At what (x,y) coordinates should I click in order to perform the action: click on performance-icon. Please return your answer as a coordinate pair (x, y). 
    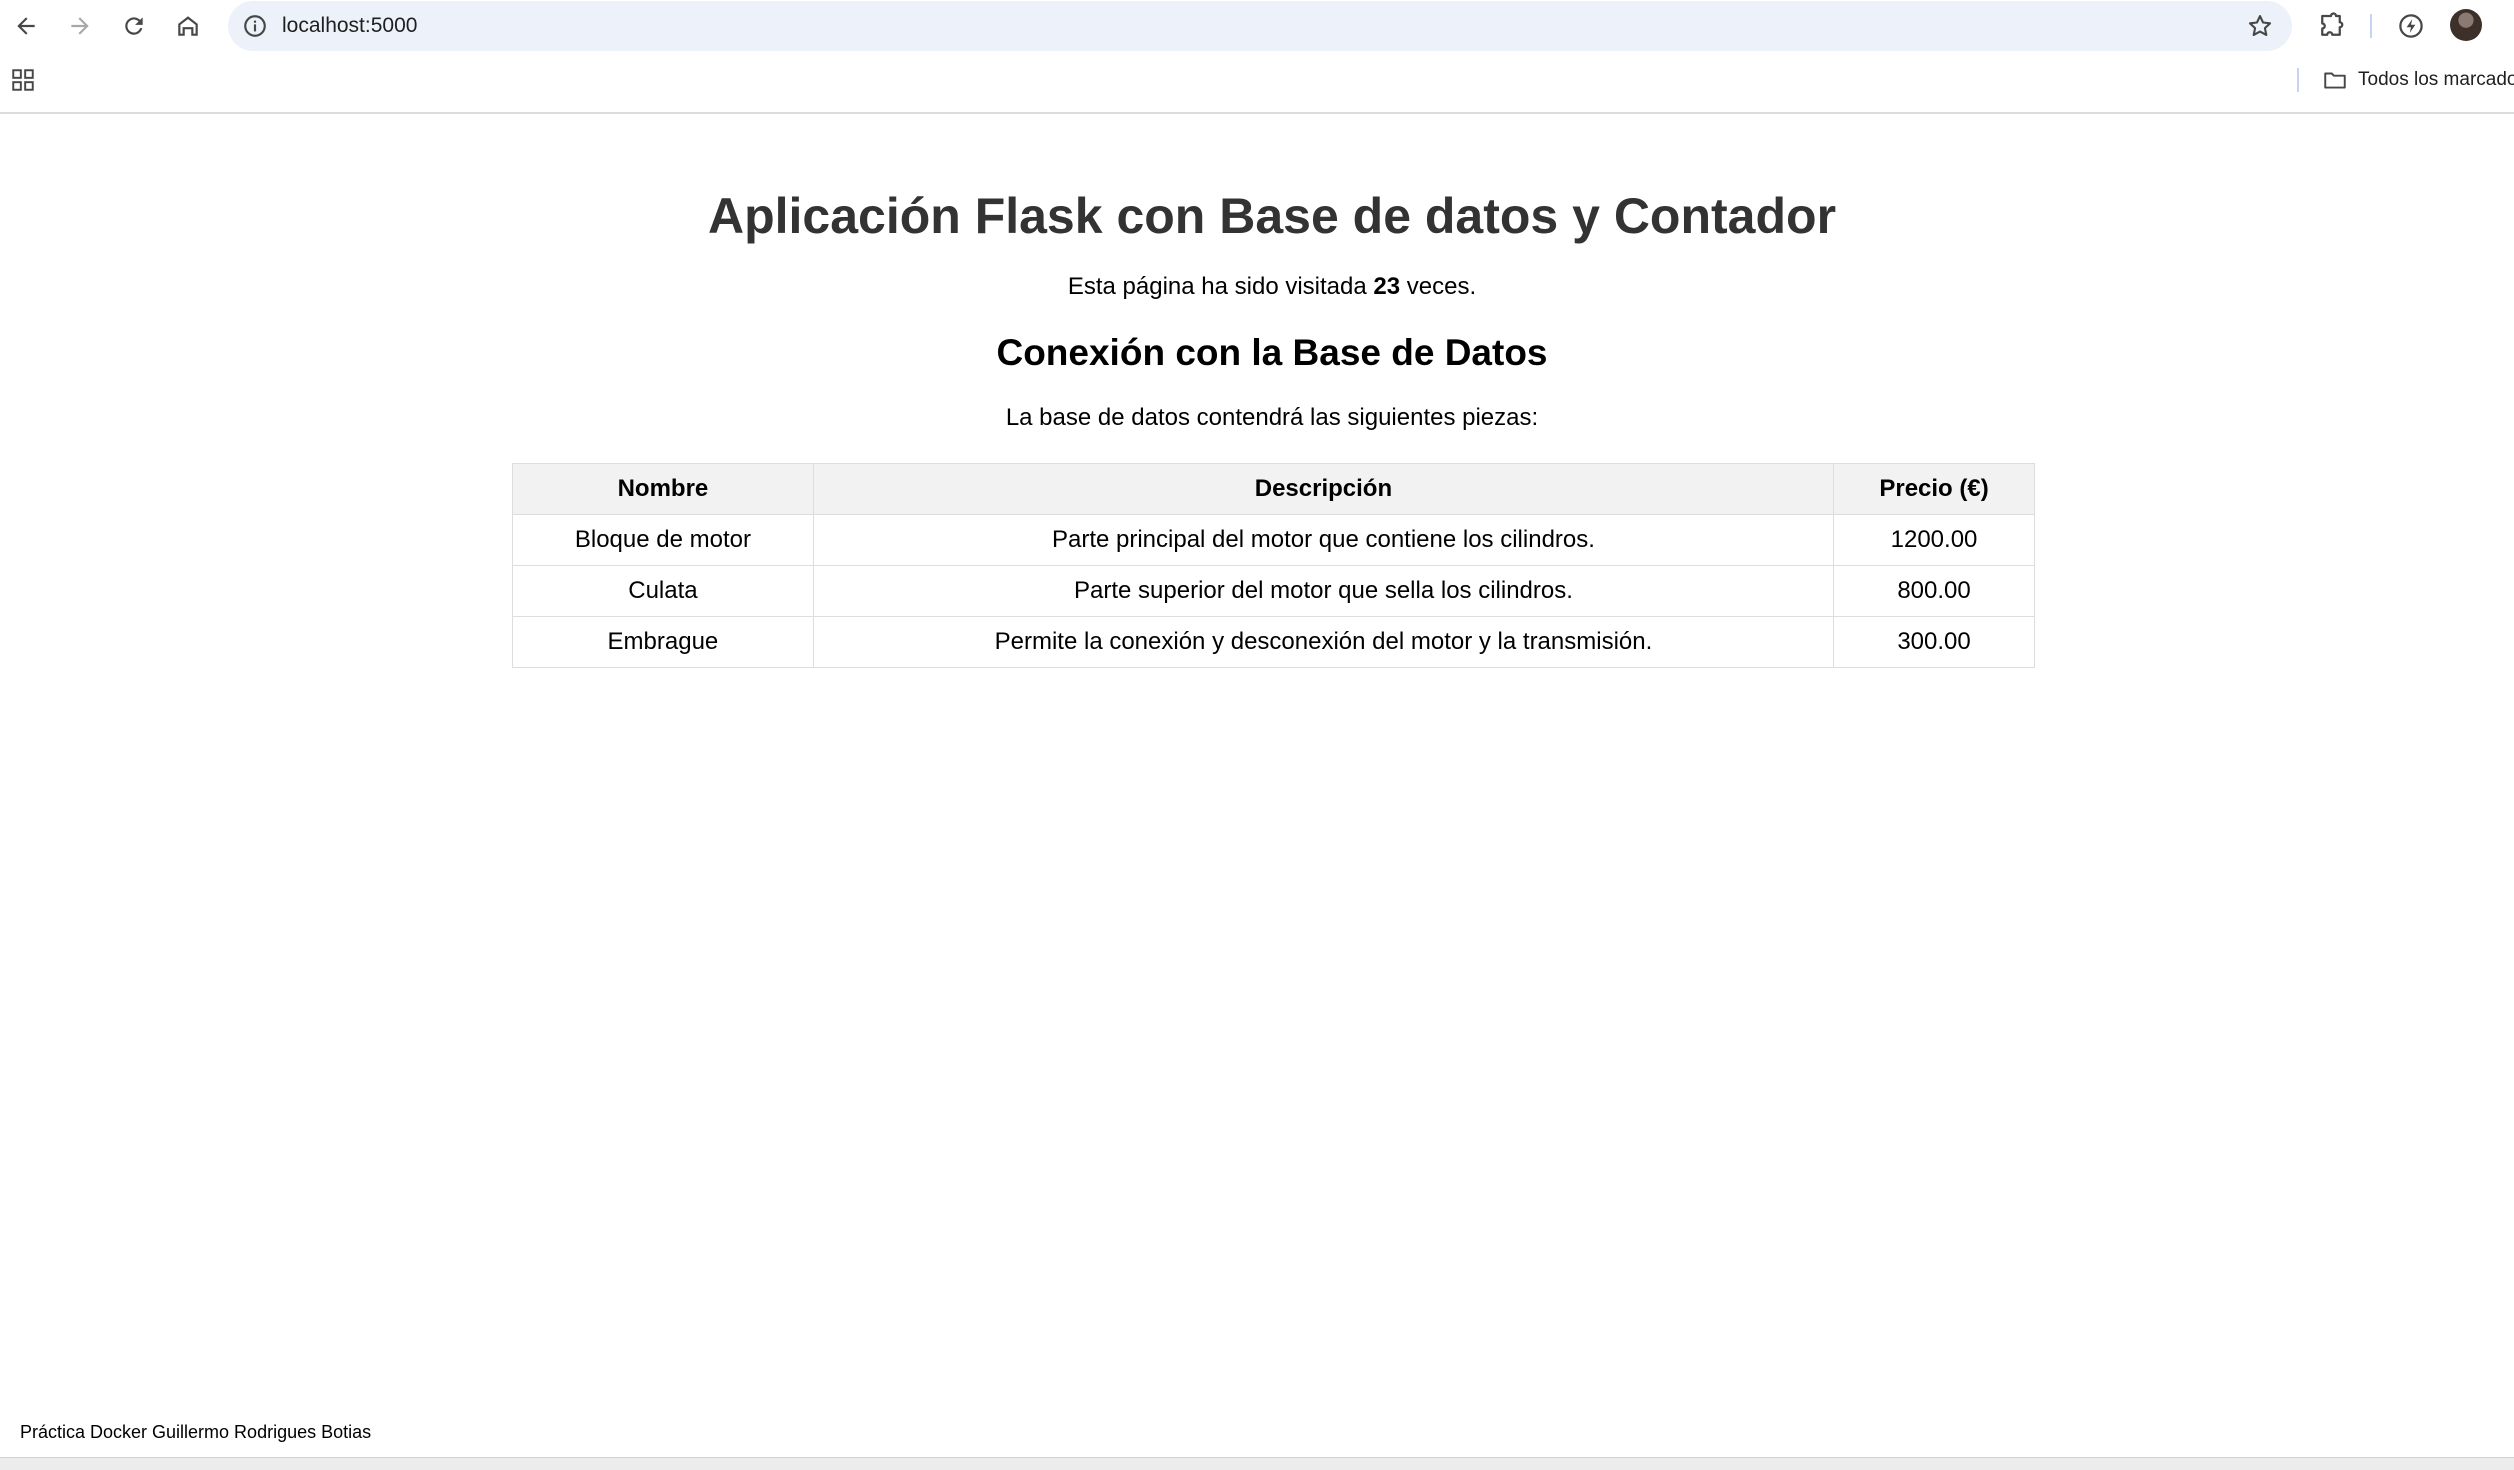
    Looking at the image, I should click on (2411, 26).